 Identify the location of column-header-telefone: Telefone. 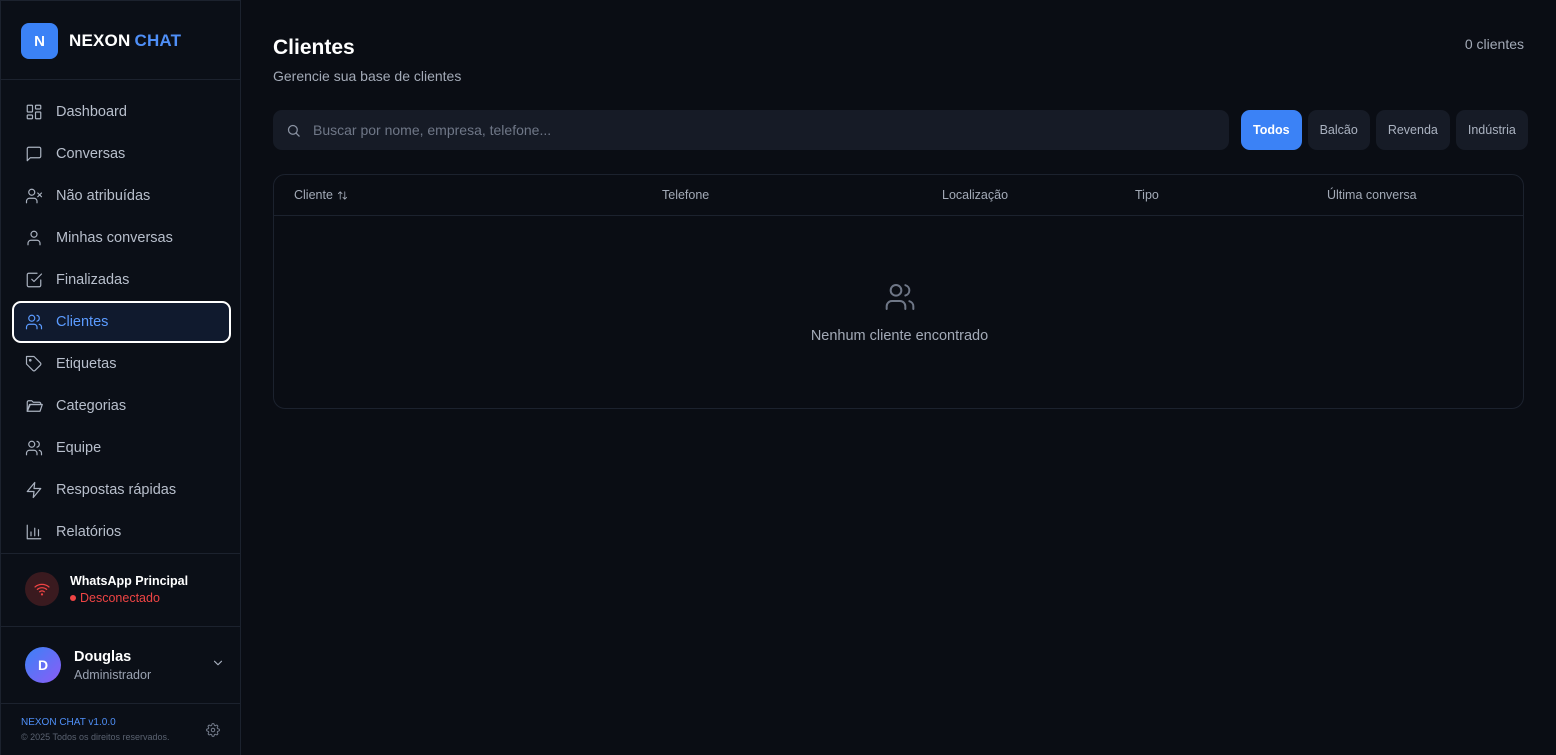
(686, 195).